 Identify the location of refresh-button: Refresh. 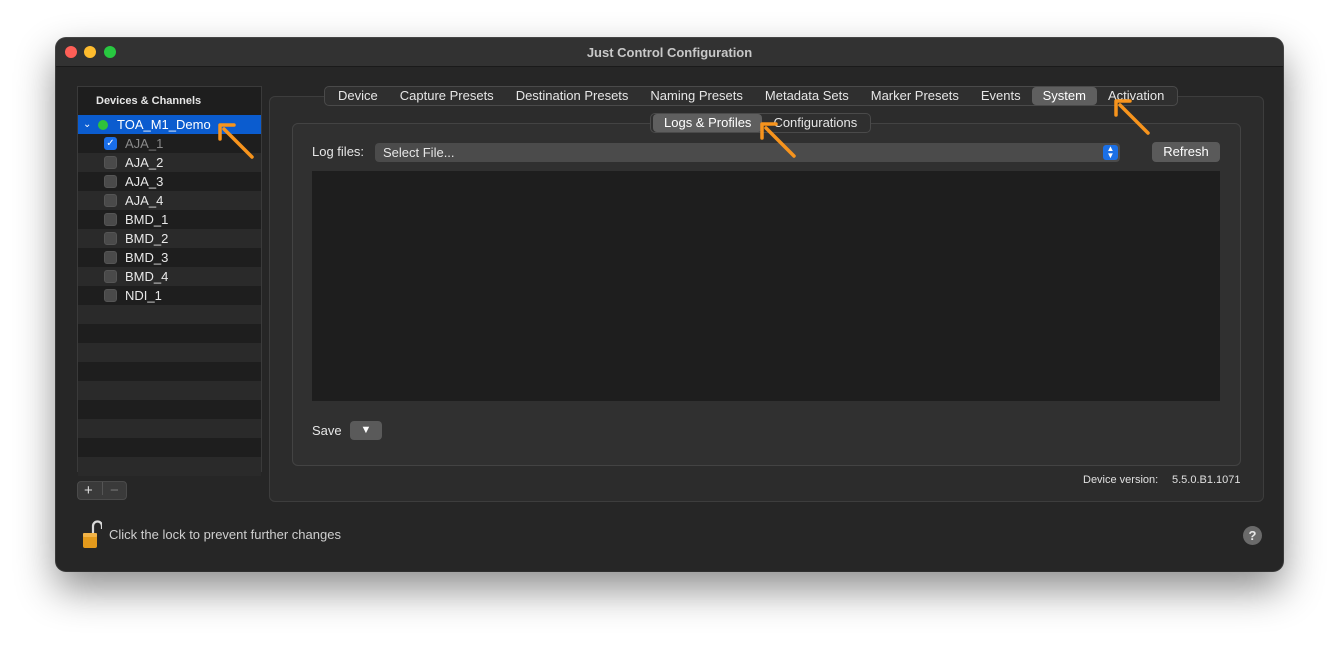
(1186, 152).